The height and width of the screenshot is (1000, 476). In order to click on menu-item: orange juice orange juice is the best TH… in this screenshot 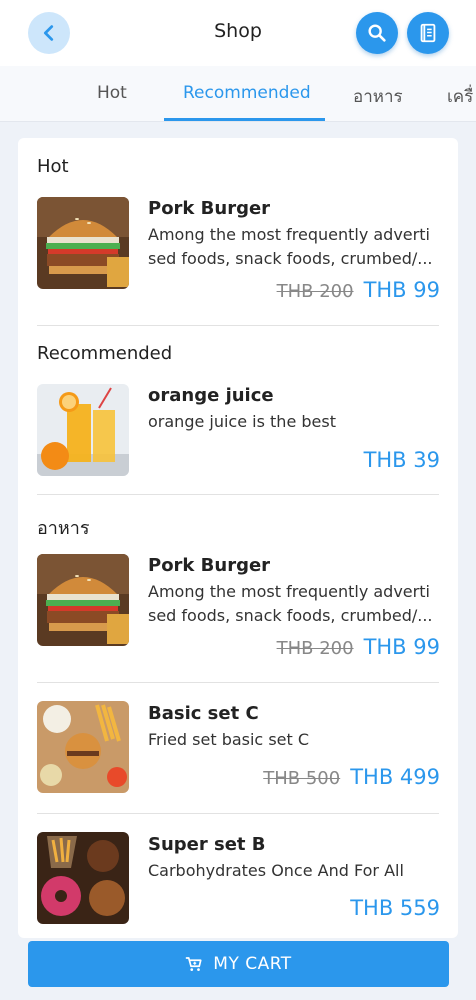, I will do `click(238, 438)`.